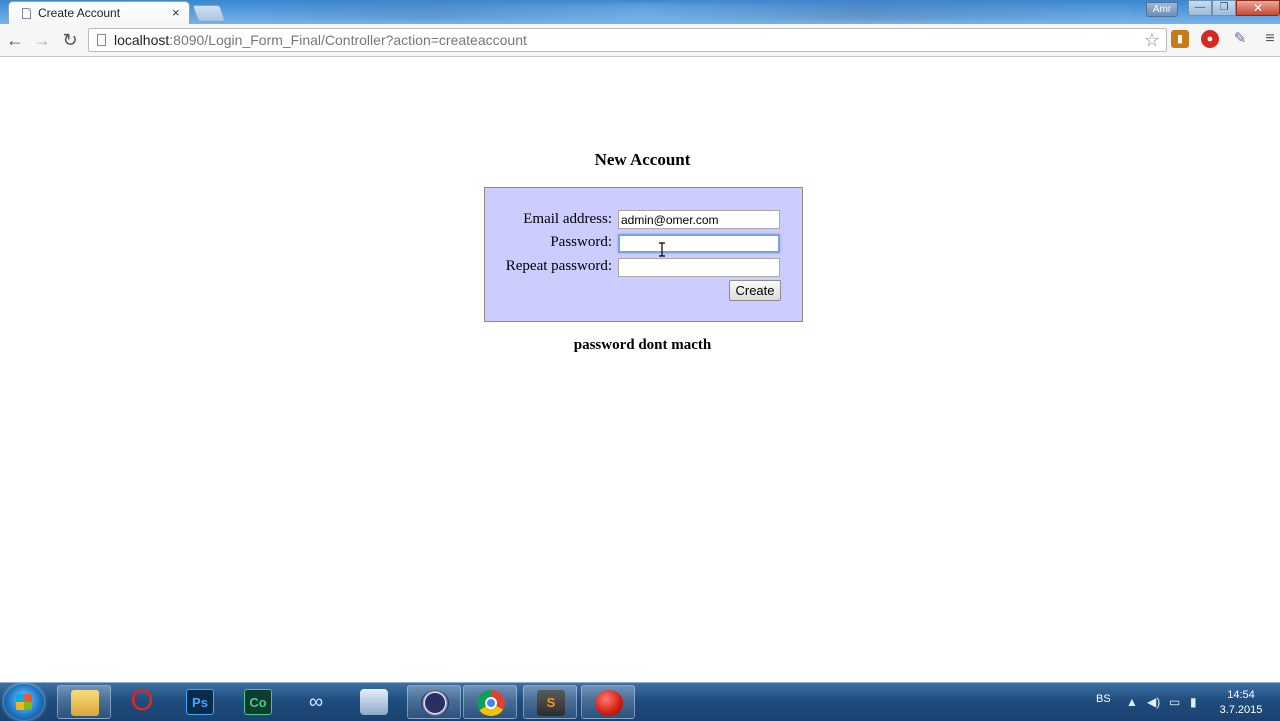  I want to click on tab-create-account: Create Account ×, so click(99, 12).